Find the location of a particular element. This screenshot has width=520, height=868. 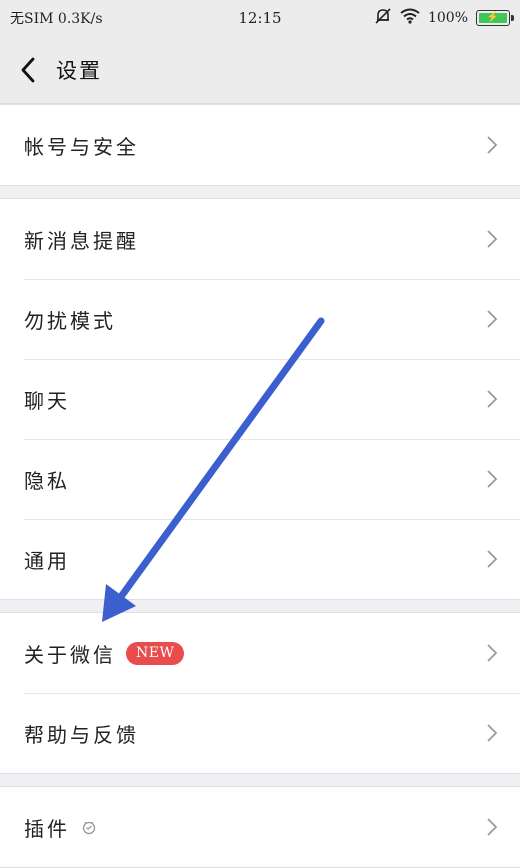

settings-item-label: 勿扰模式 is located at coordinates (70, 320).